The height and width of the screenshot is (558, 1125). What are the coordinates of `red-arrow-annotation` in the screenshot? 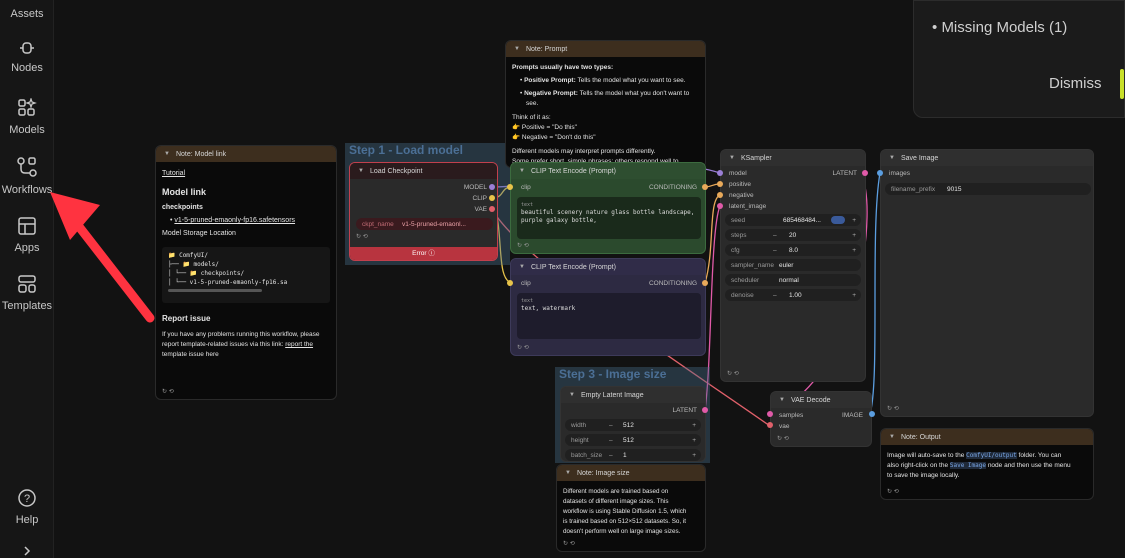 It's located at (102, 257).